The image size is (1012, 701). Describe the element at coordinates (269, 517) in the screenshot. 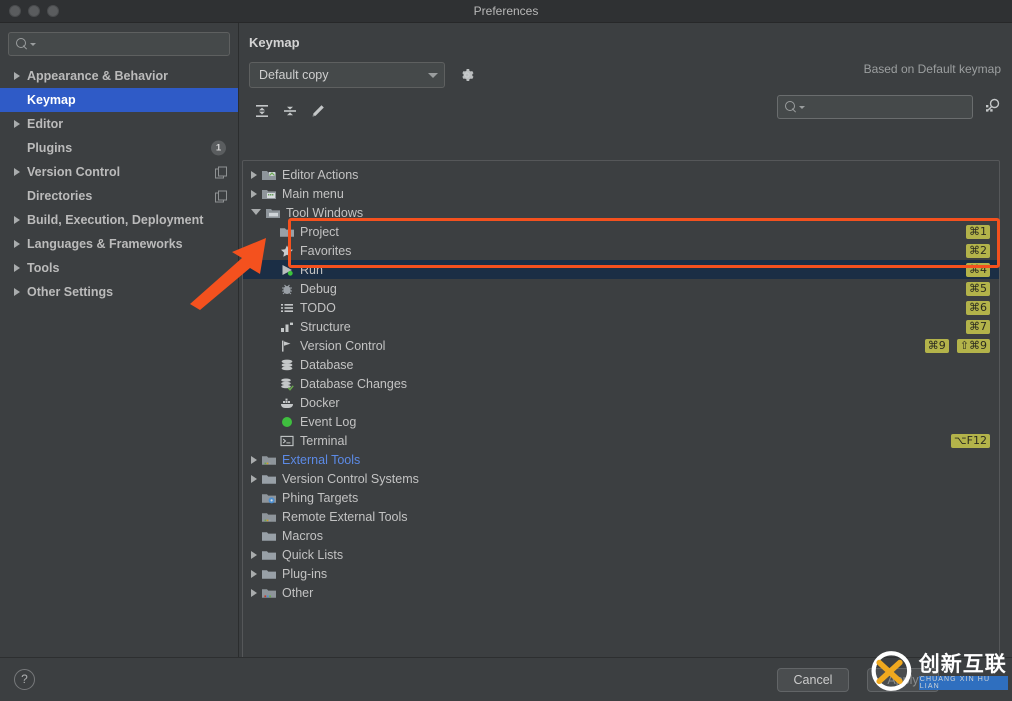

I see `remote-external-tools-folder-icon` at that location.